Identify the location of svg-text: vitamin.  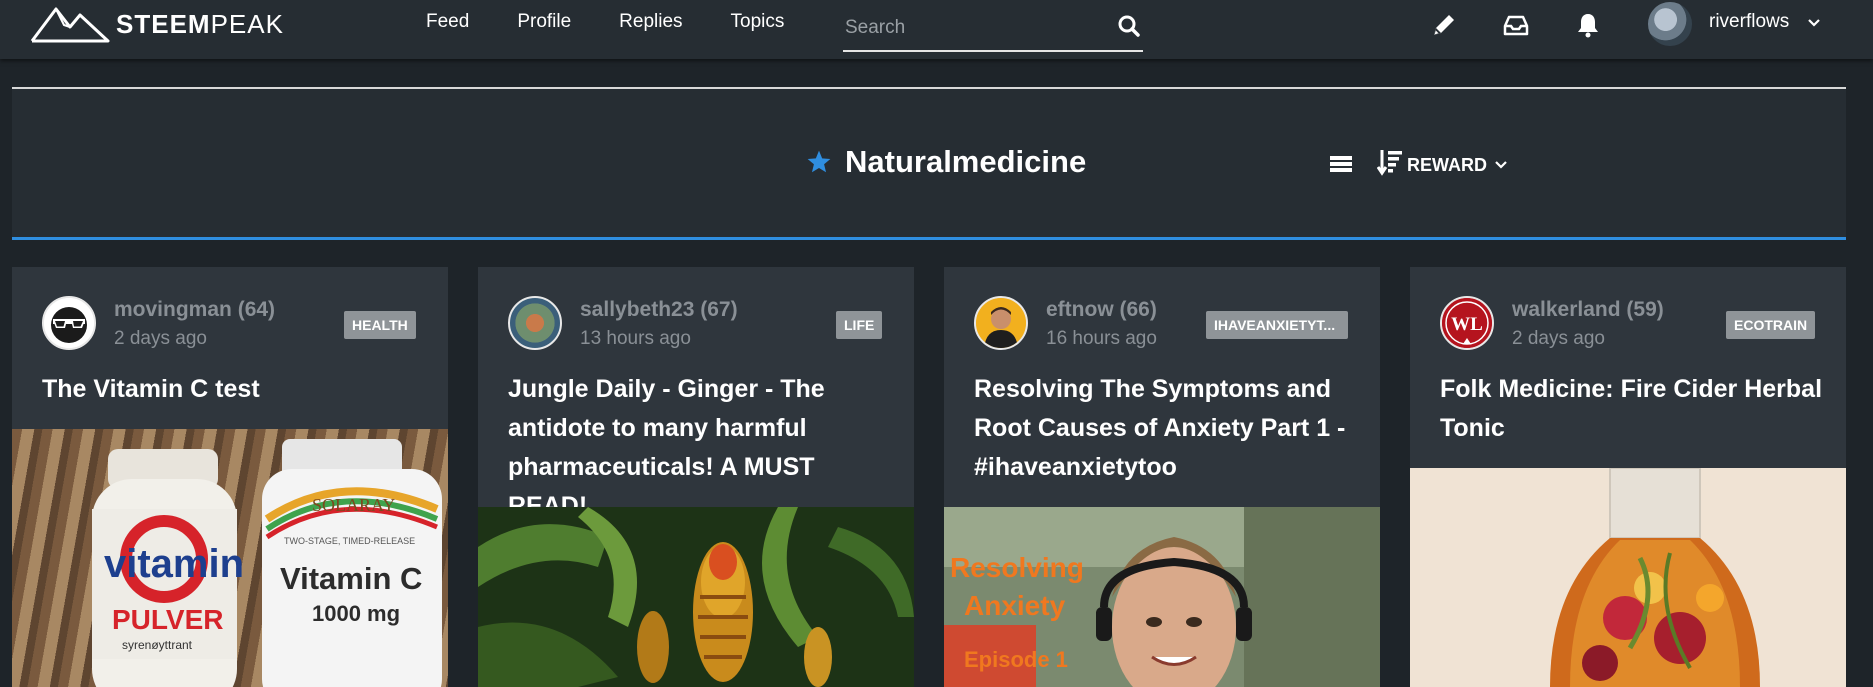
(174, 564).